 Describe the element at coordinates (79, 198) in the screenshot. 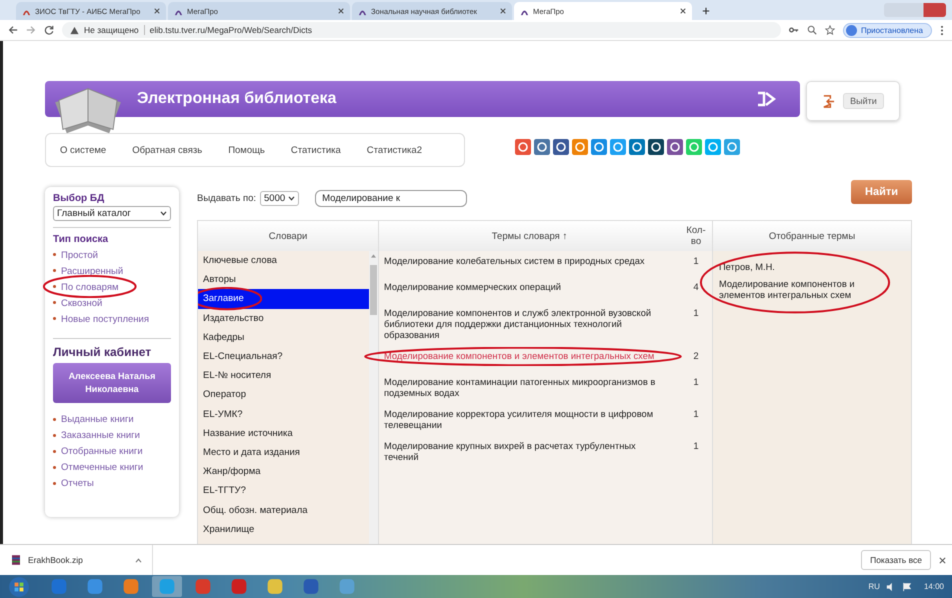

I see `section-title: Выбор БД` at that location.